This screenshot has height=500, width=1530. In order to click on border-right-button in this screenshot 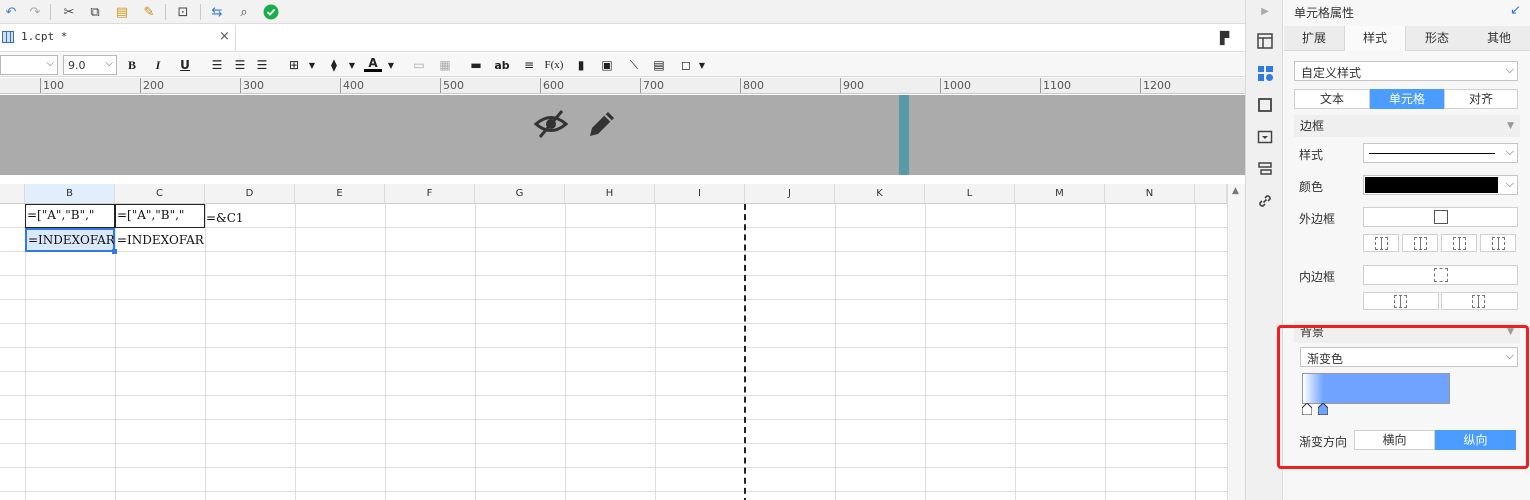, I will do `click(1420, 243)`.